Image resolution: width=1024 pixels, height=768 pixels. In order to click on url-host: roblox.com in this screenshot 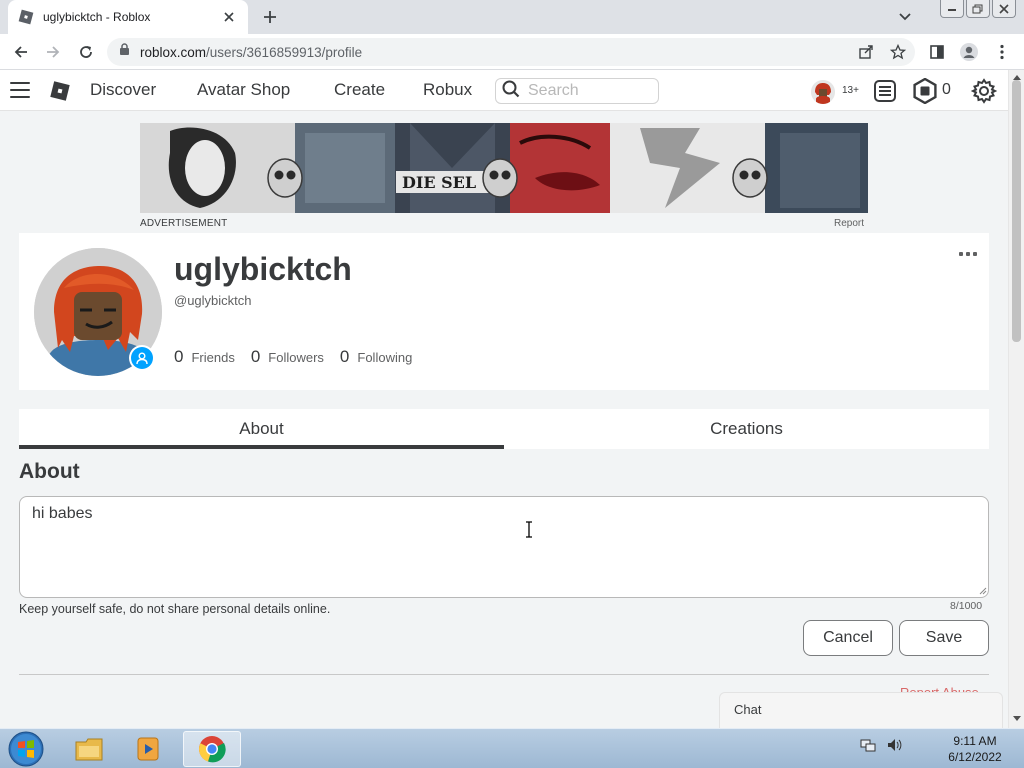, I will do `click(173, 52)`.